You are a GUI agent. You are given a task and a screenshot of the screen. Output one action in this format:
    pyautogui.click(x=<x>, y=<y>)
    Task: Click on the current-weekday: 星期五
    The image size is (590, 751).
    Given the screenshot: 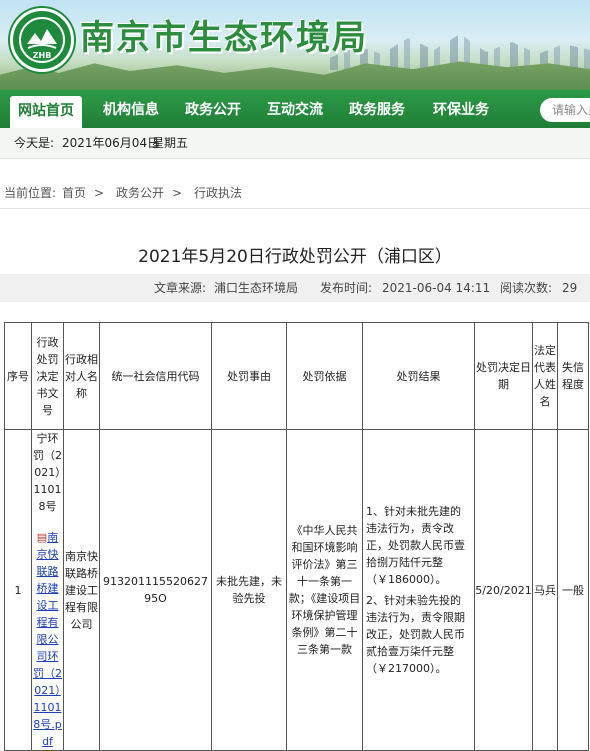 What is the action you would take?
    pyautogui.click(x=170, y=143)
    